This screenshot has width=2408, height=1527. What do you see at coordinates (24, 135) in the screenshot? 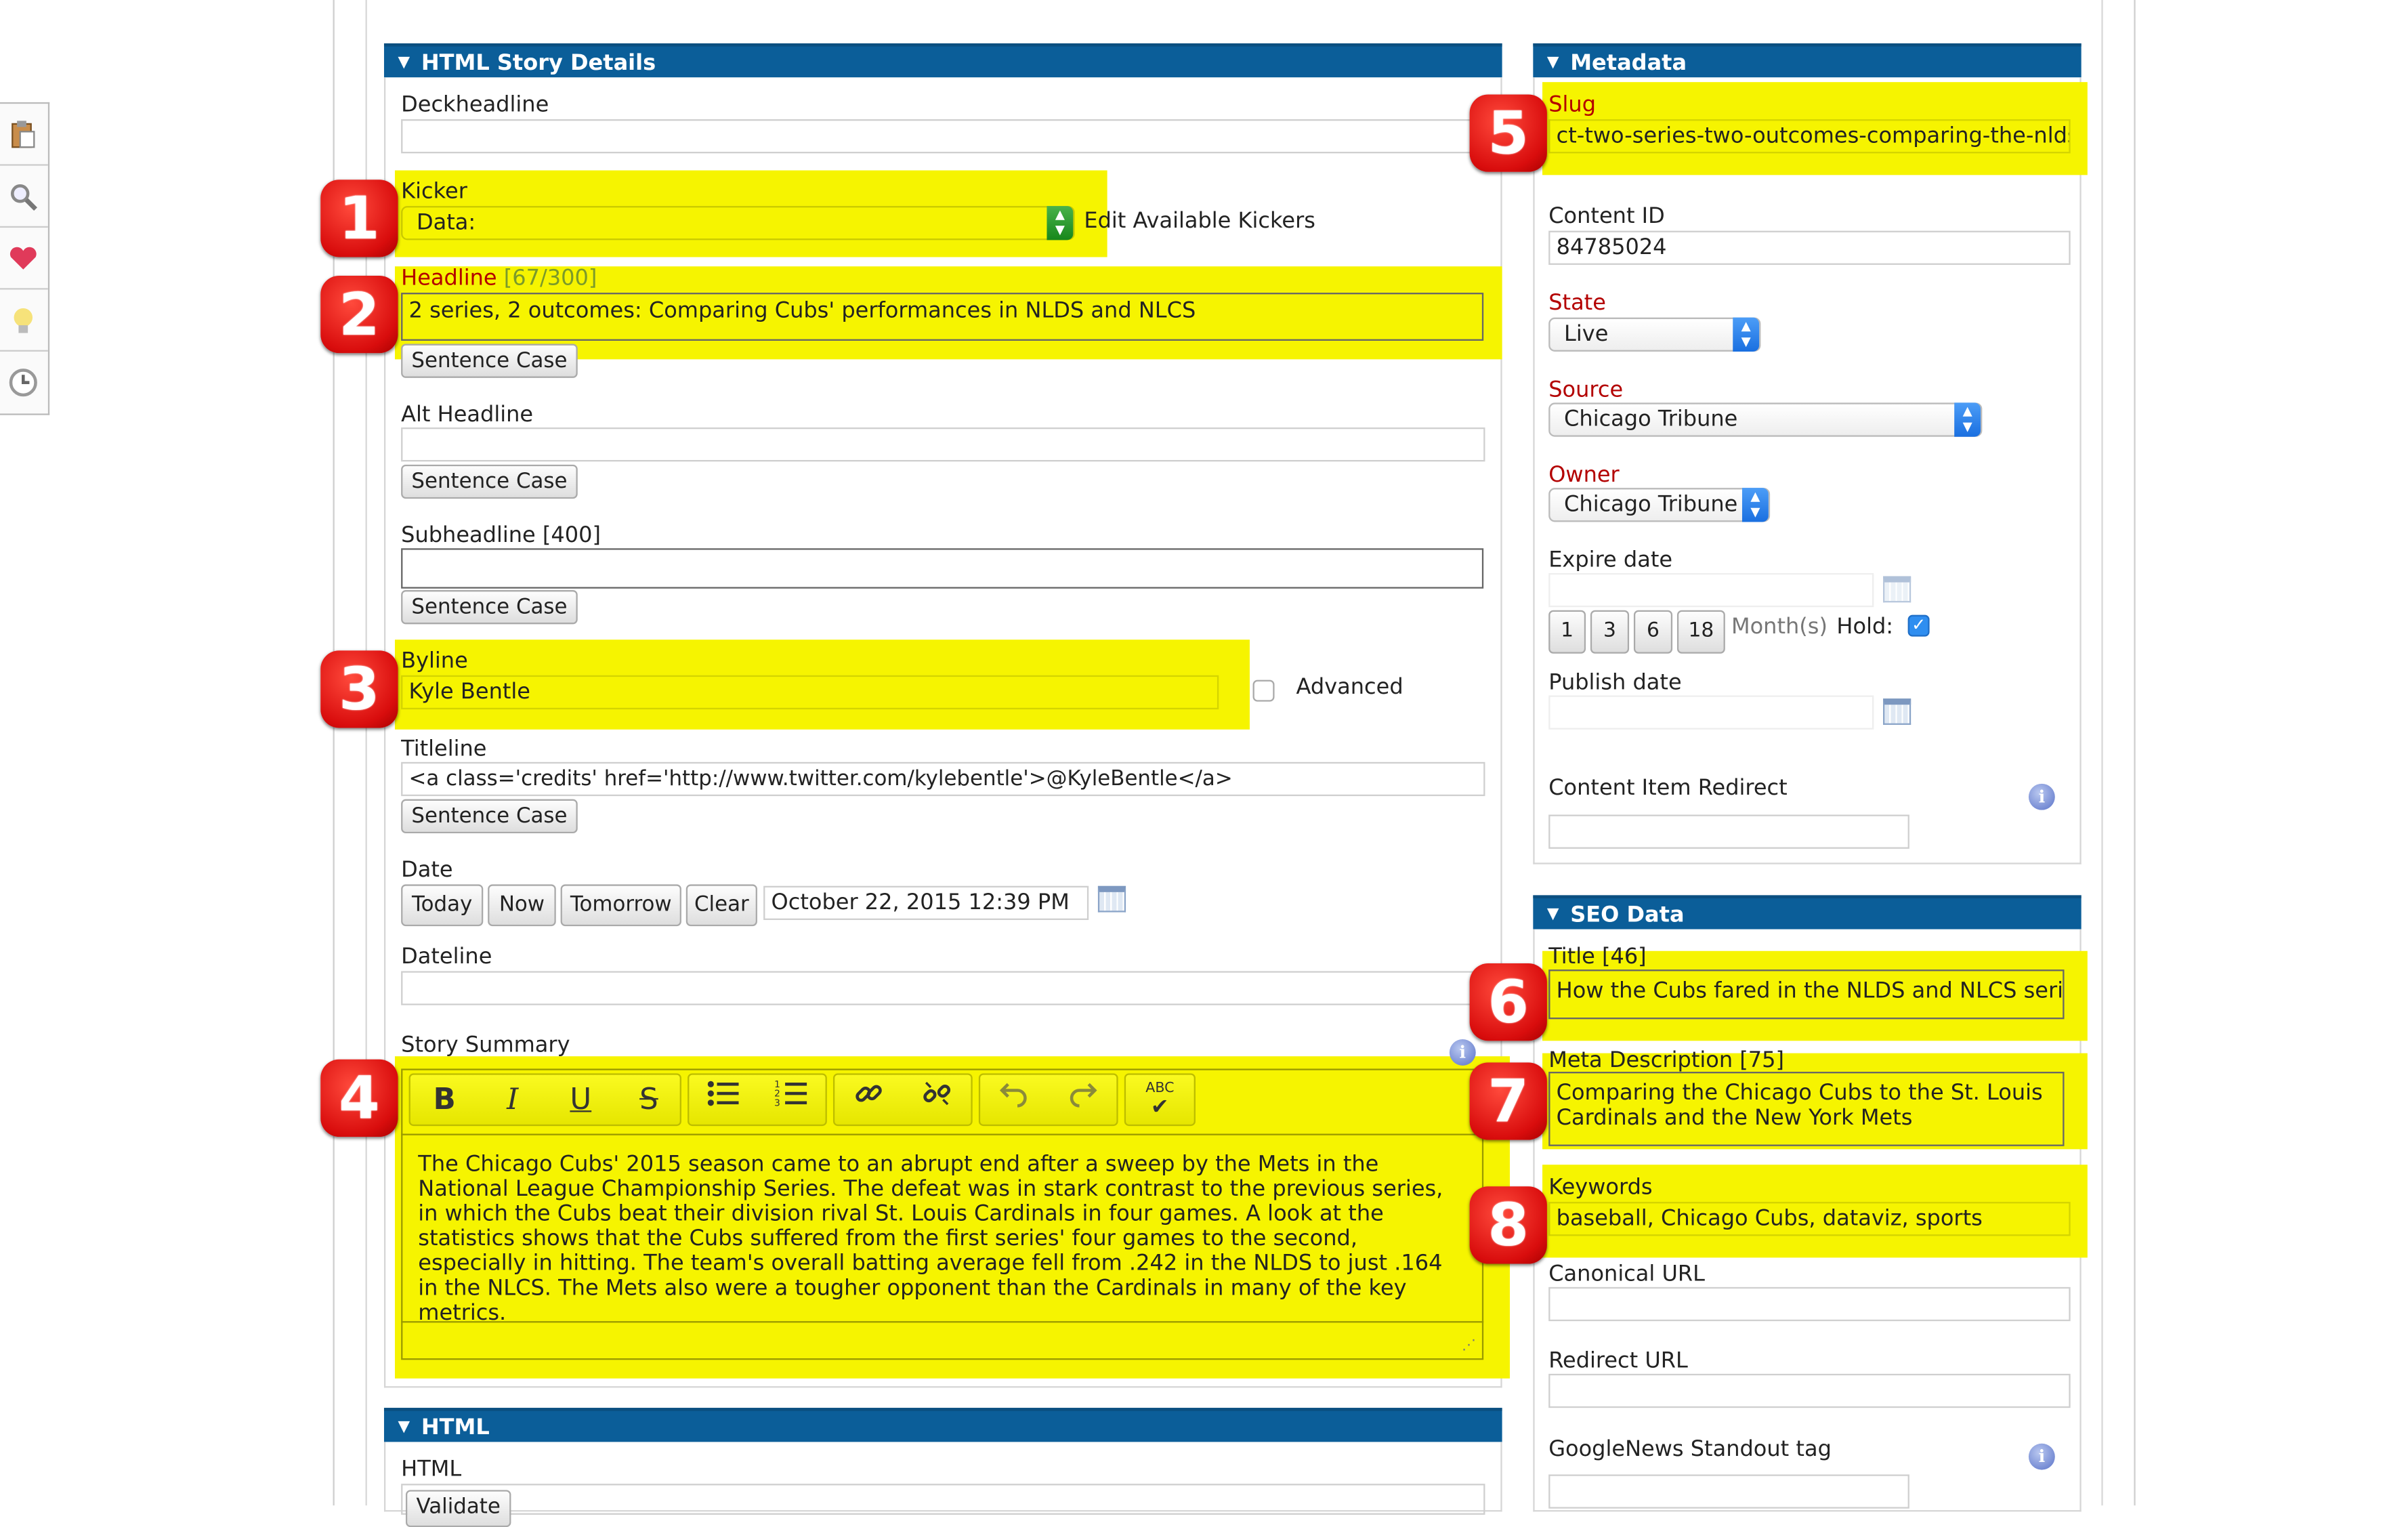
I see `clipboard-tool` at bounding box center [24, 135].